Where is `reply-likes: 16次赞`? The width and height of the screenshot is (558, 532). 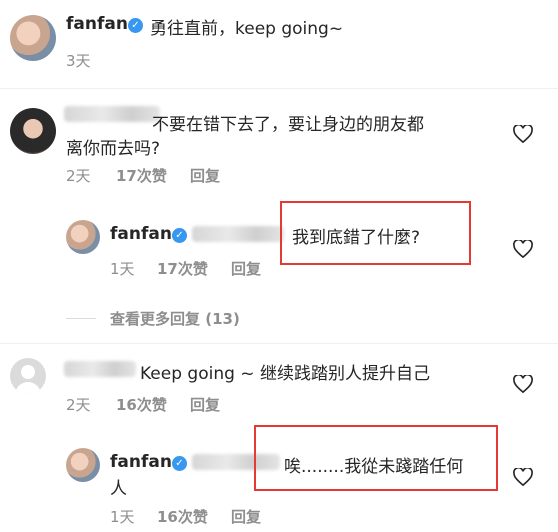
reply-likes: 16次赞 is located at coordinates (182, 516).